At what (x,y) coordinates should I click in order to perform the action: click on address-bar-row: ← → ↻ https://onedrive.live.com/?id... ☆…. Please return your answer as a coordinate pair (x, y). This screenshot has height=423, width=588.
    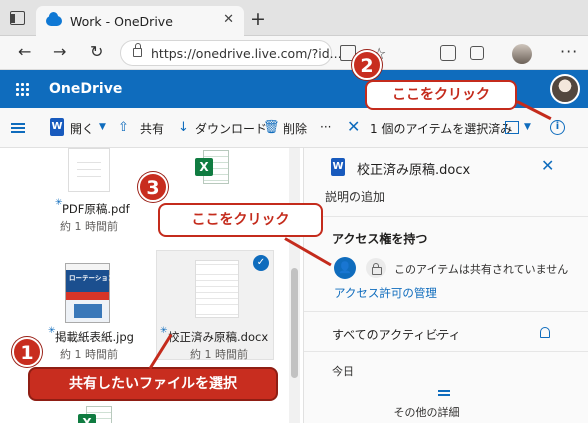
    Looking at the image, I should click on (294, 53).